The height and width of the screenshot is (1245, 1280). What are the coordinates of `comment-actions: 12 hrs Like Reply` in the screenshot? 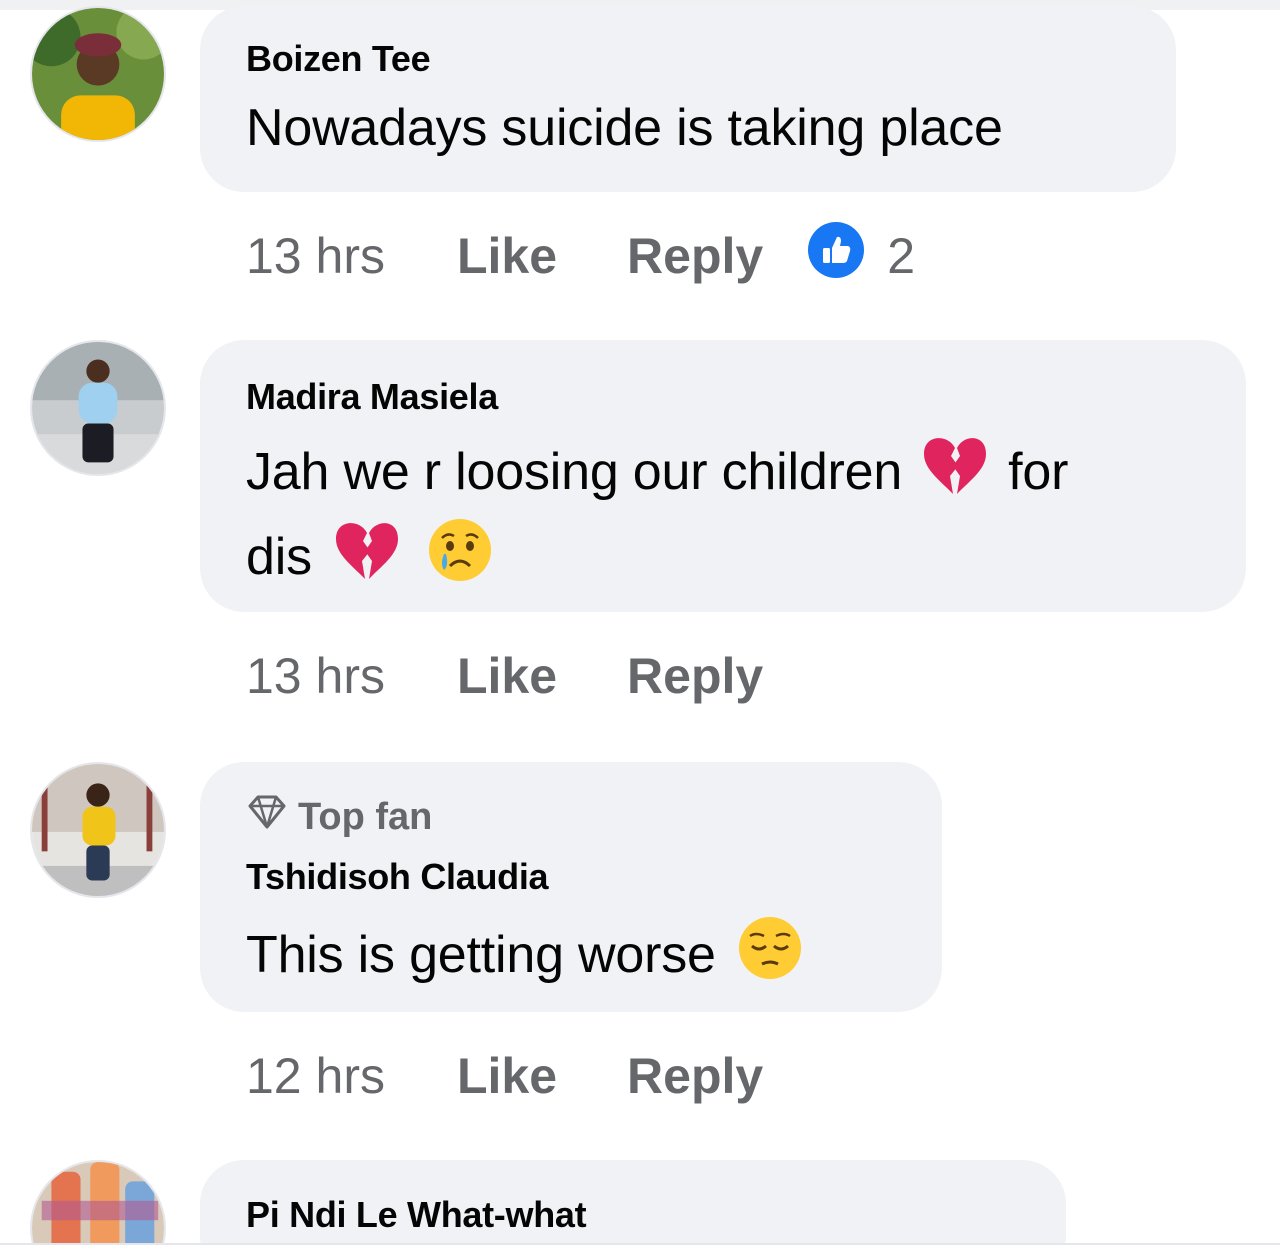 It's located at (504, 1076).